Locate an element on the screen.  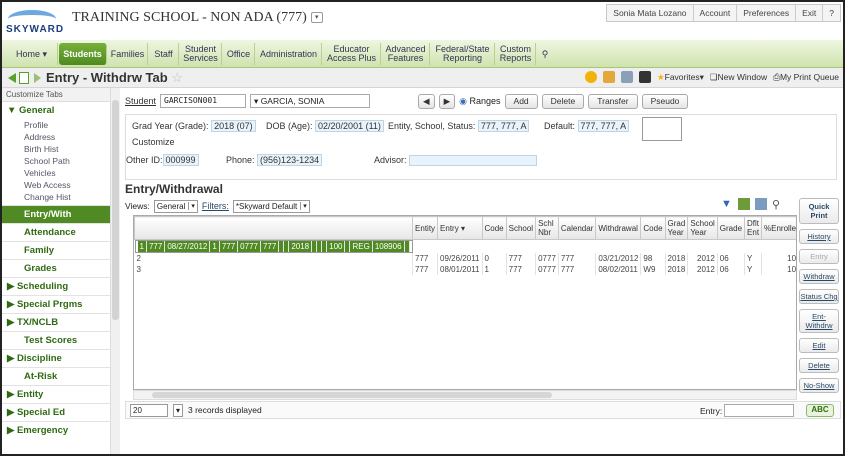
reports-icon is located at coordinates (645, 77).